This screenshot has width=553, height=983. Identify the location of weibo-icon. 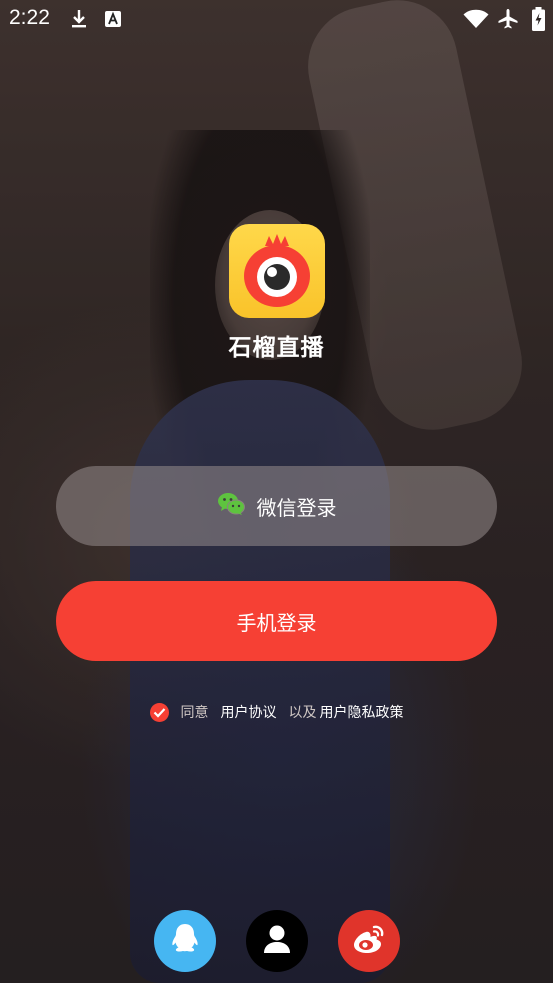
(369, 941).